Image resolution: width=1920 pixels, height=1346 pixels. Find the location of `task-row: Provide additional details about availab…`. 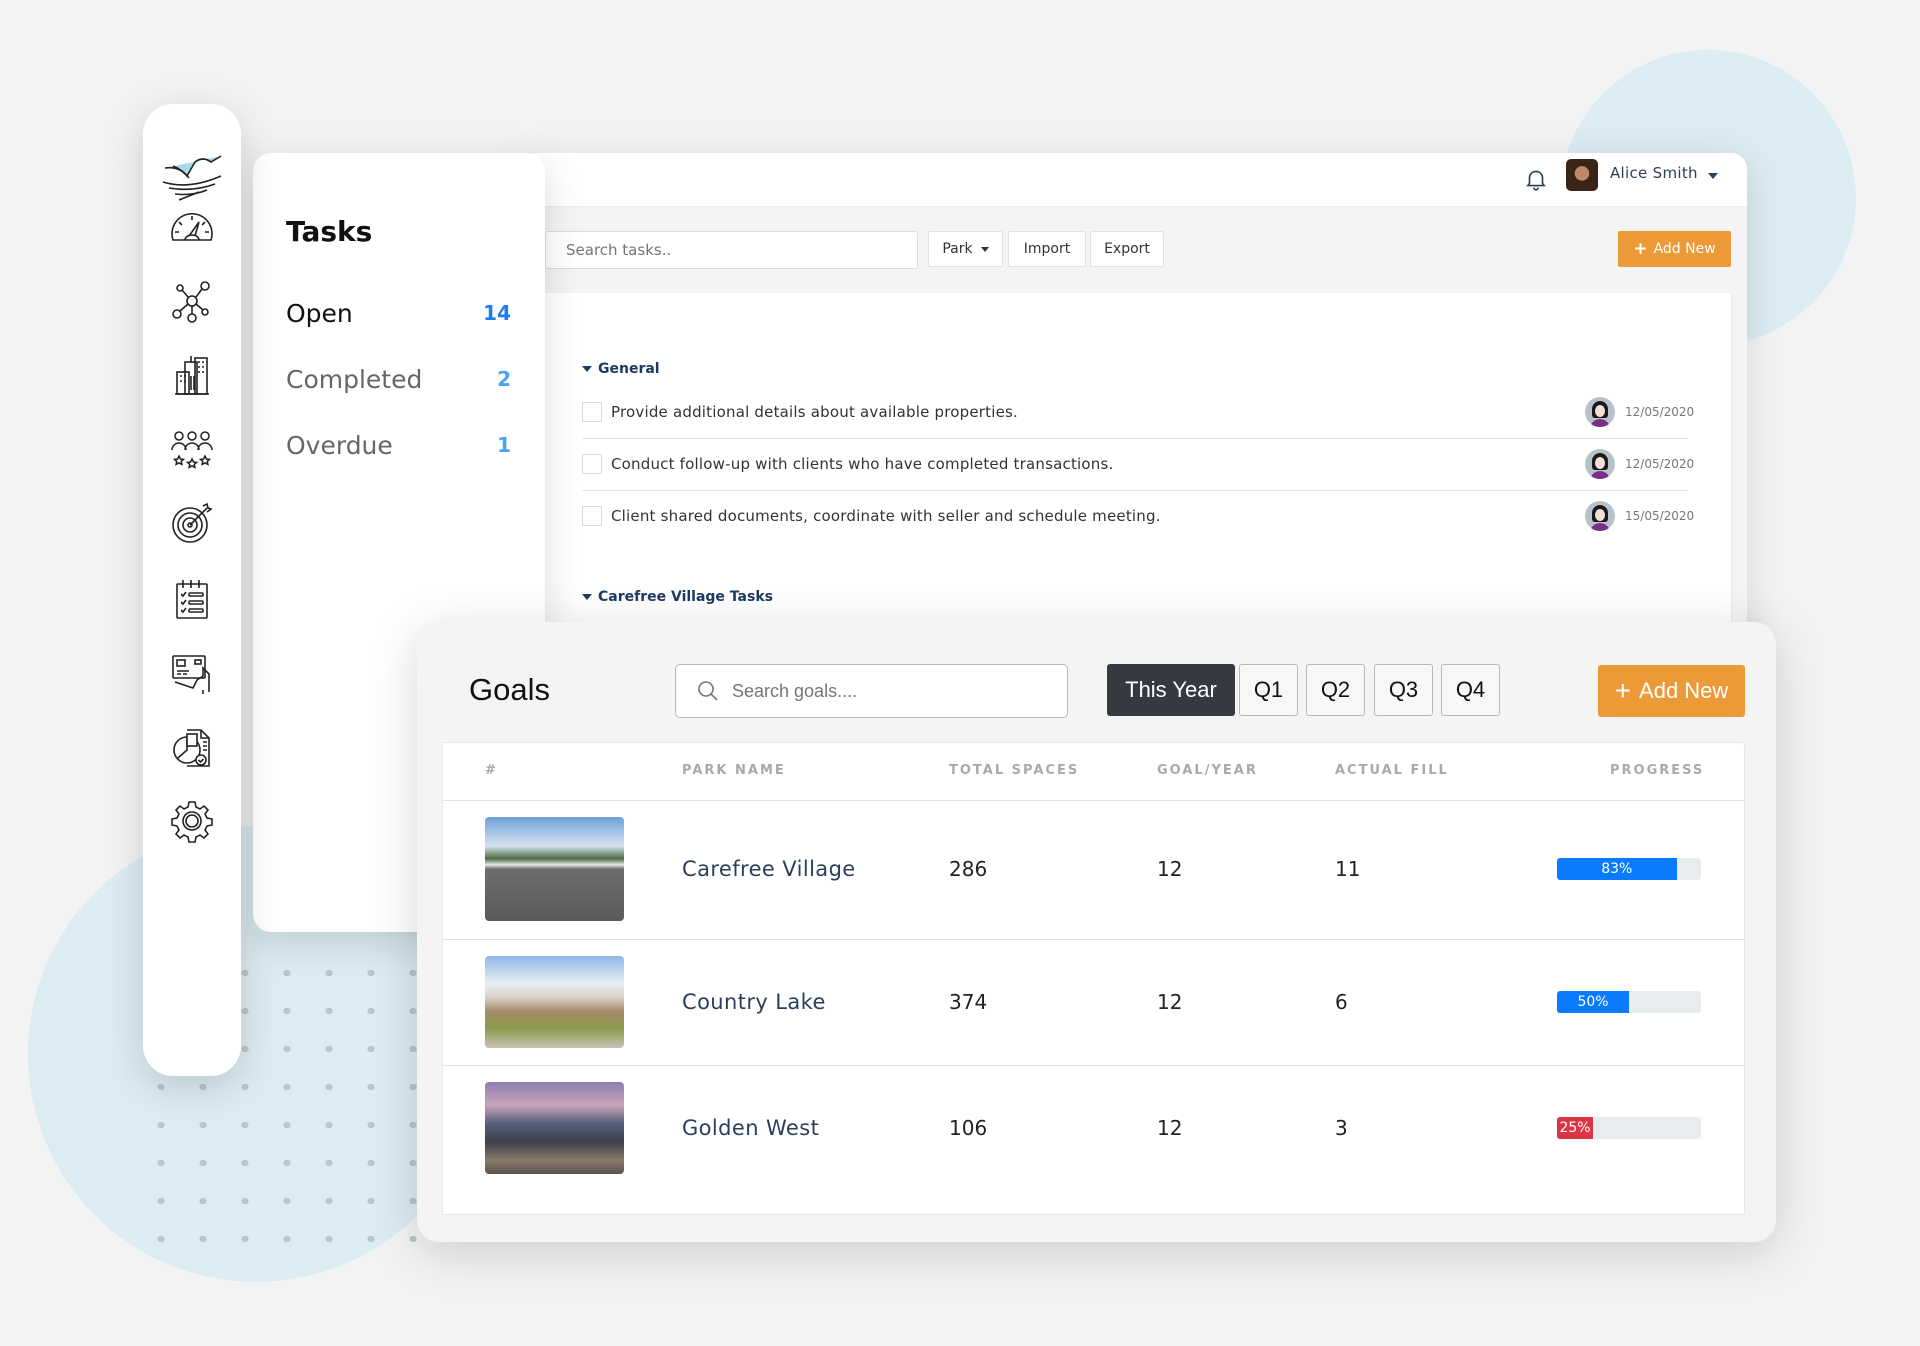

task-row: Provide additional details about availab… is located at coordinates (1138, 413).